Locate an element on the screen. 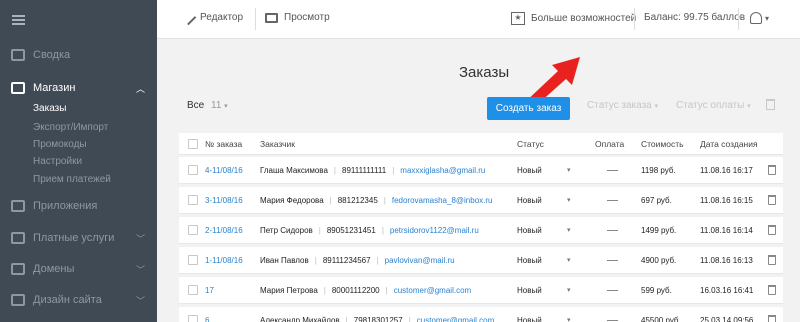  sidebar-item-summary: Сводка is located at coordinates (78, 55).